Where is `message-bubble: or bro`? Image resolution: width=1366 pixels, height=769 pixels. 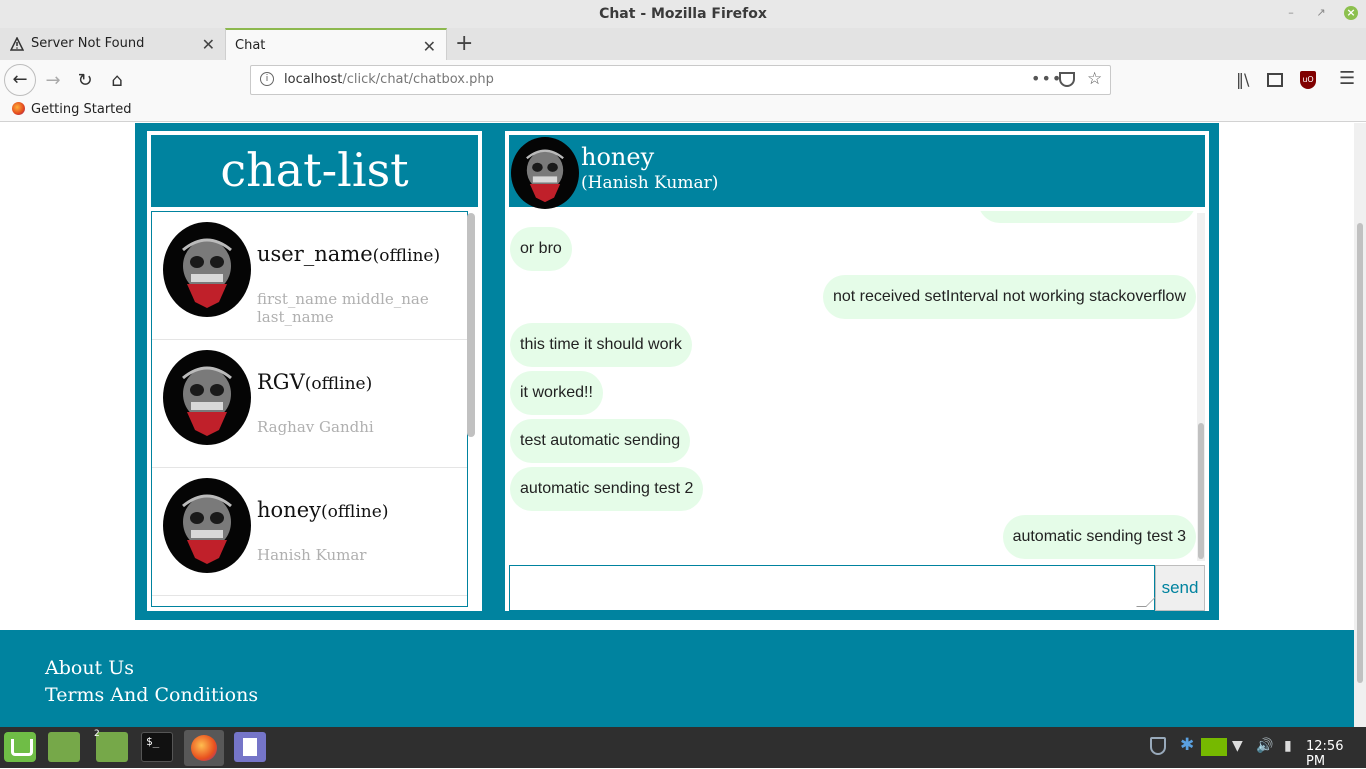 message-bubble: or bro is located at coordinates (541, 249).